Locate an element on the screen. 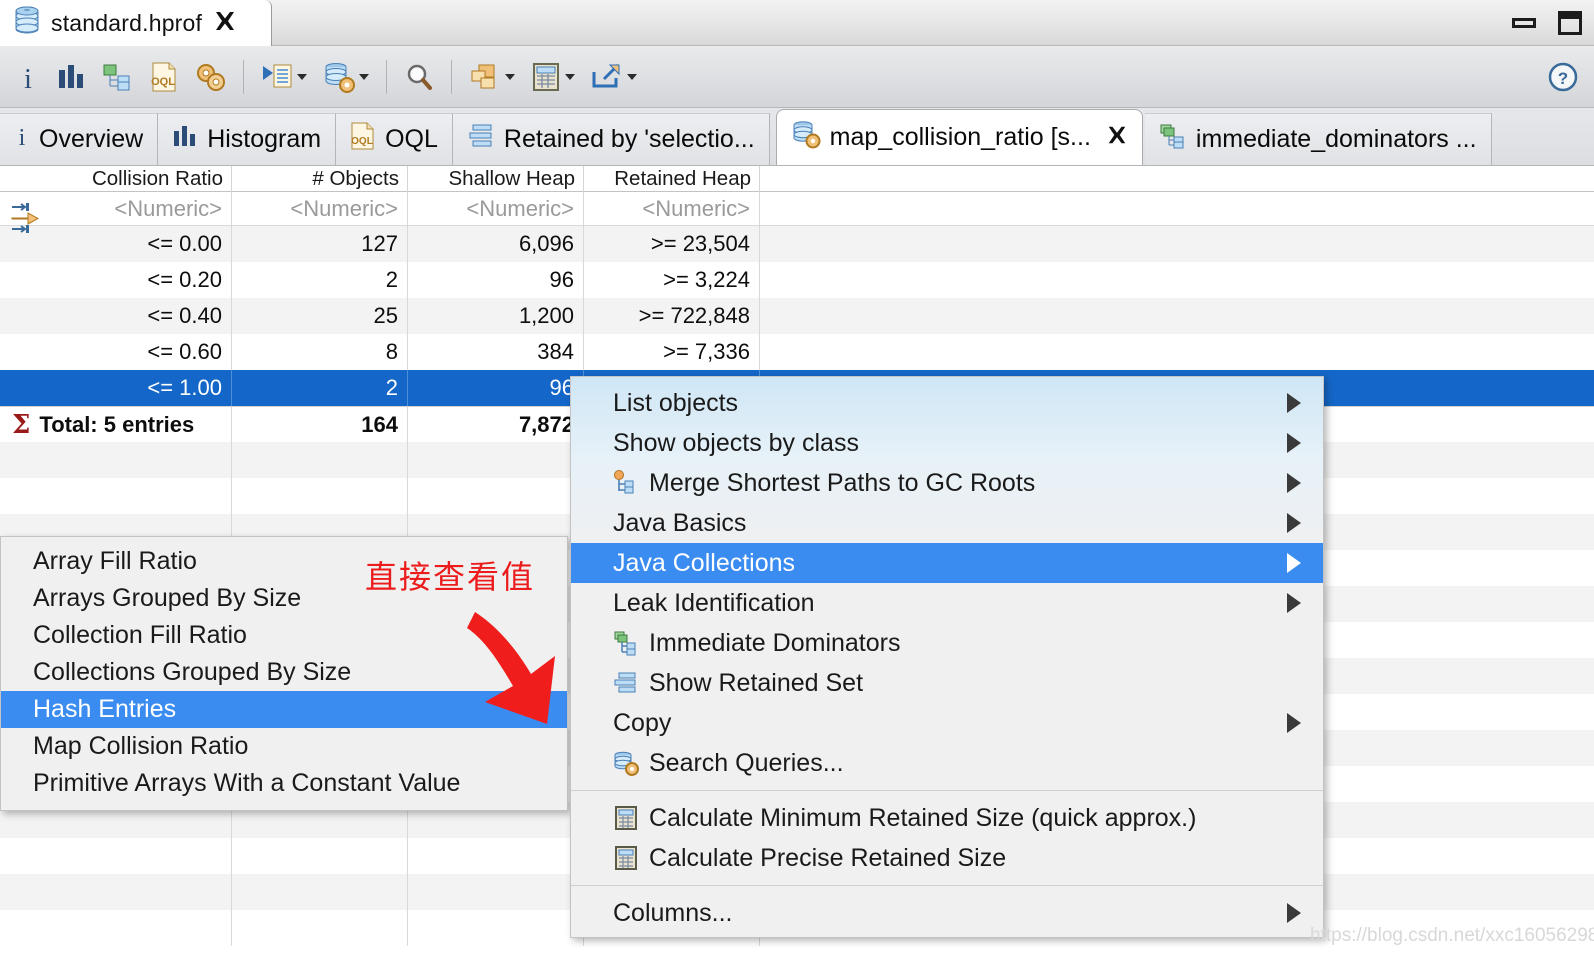 This screenshot has height=968, width=1594. filter-retained-heap: <Numeric> is located at coordinates (672, 208).